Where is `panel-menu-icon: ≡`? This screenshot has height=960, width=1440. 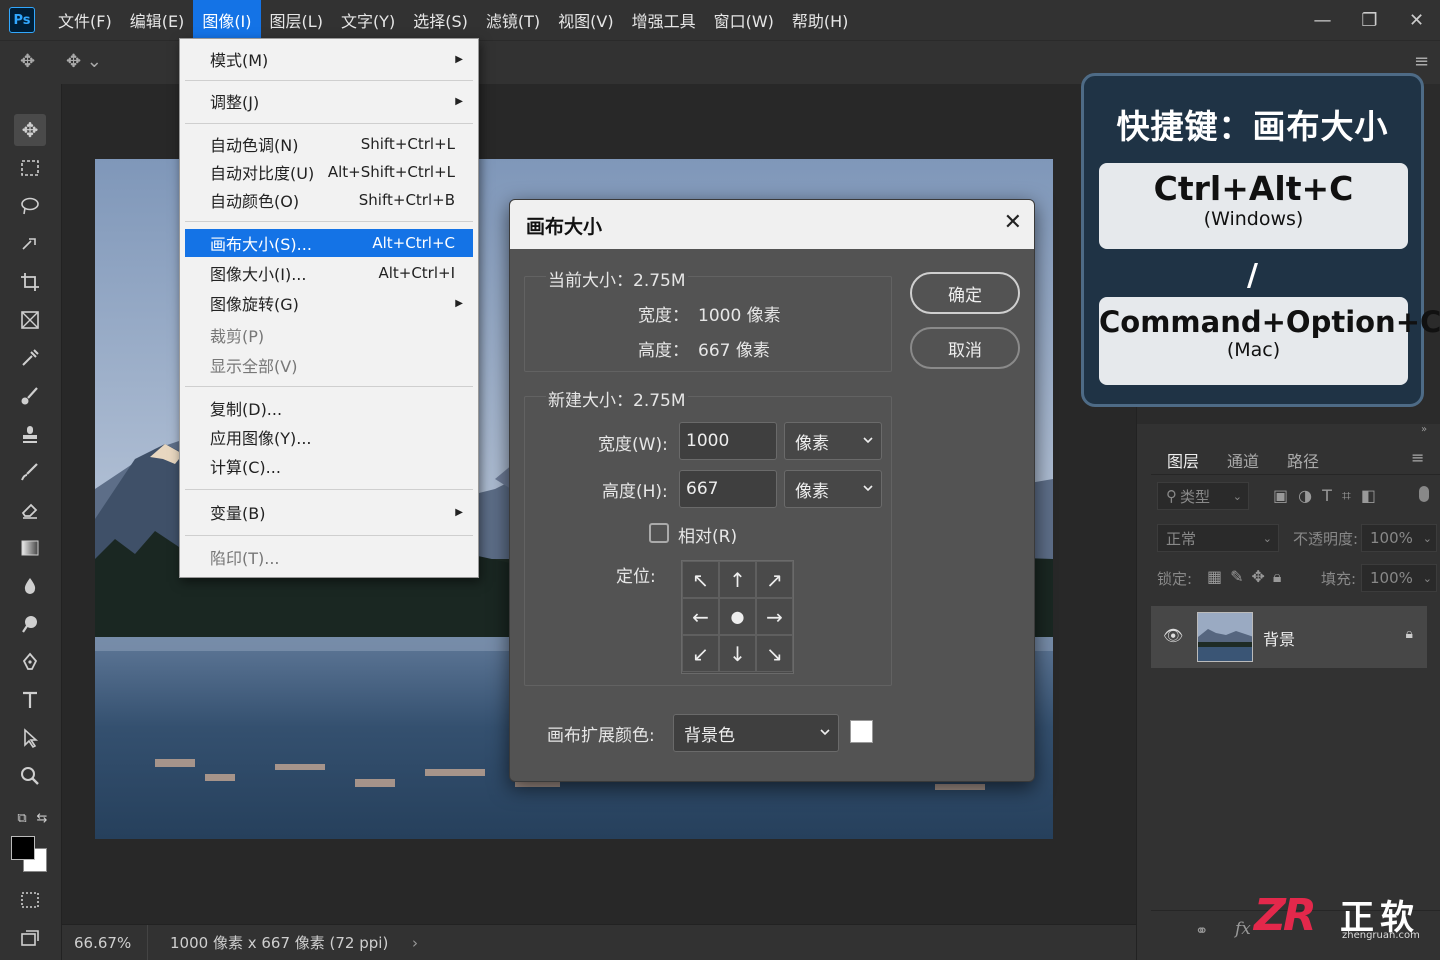 panel-menu-icon: ≡ is located at coordinates (1421, 61).